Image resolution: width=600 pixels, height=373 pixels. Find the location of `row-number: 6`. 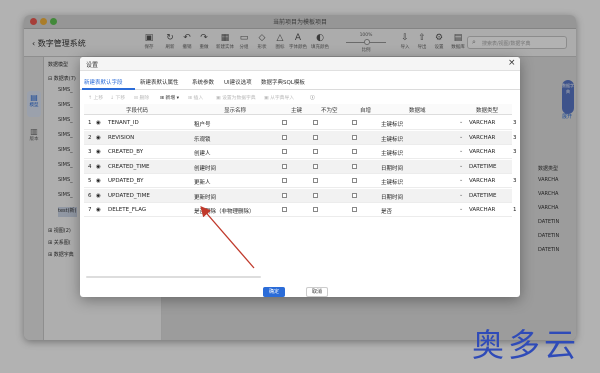

row-number: 6 is located at coordinates (90, 195).